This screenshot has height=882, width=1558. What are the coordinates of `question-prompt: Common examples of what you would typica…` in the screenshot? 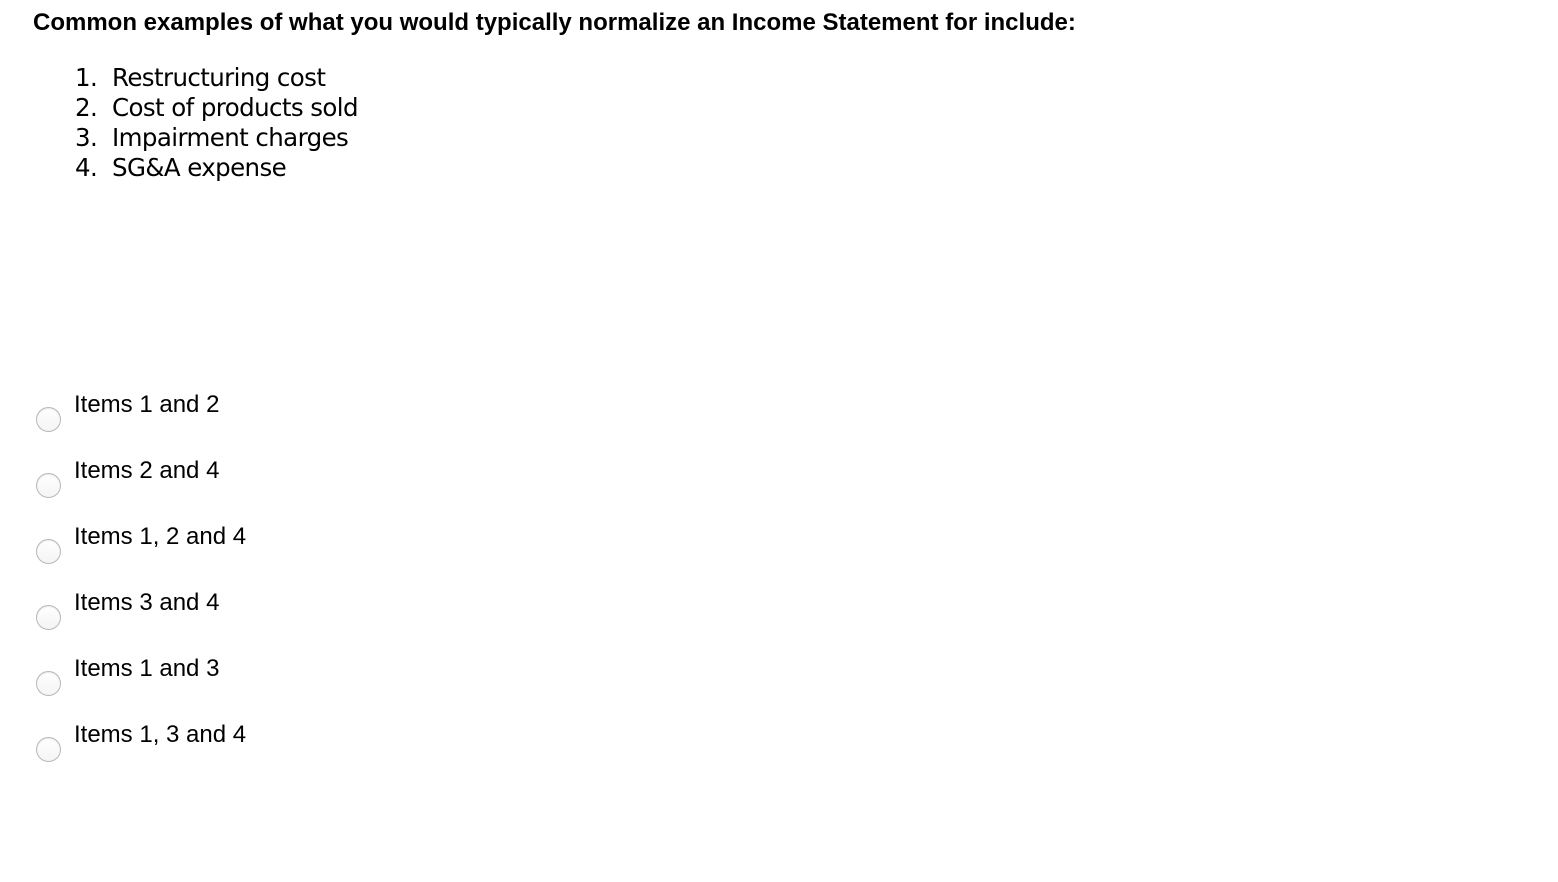 It's located at (554, 22).